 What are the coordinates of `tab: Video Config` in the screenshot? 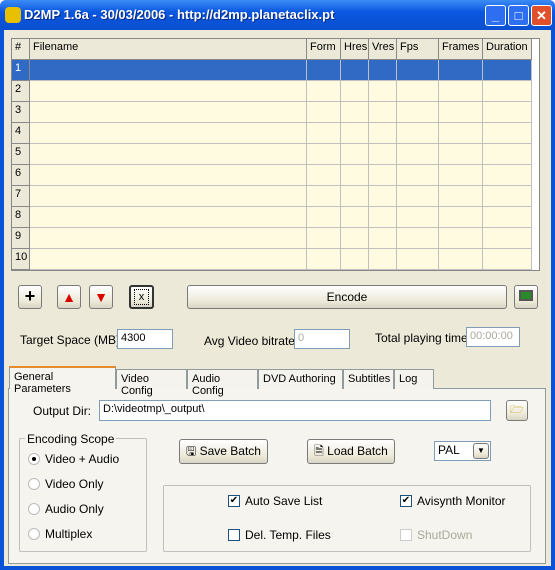 It's located at (151, 383).